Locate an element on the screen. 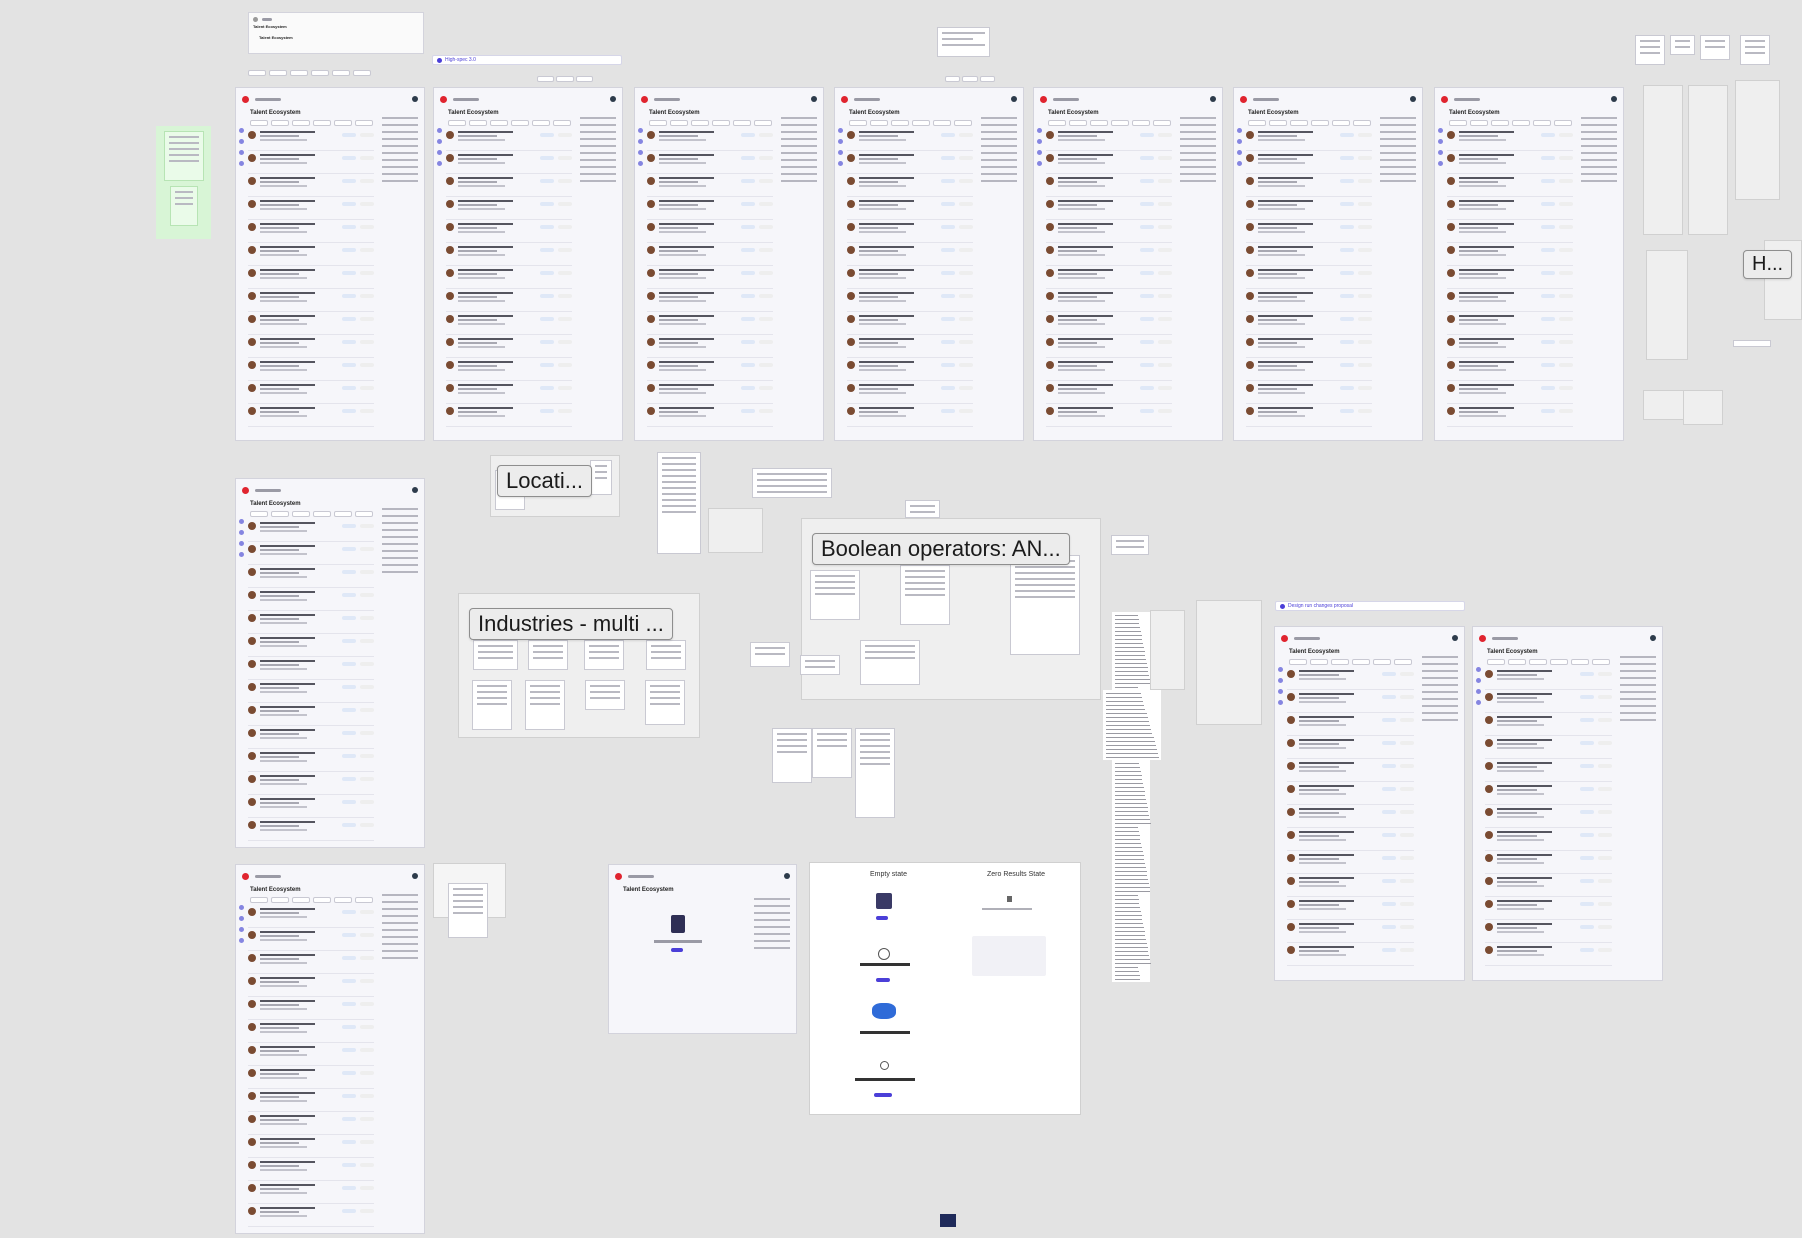 The height and width of the screenshot is (1238, 1802). help-cta-button is located at coordinates (883, 1095).